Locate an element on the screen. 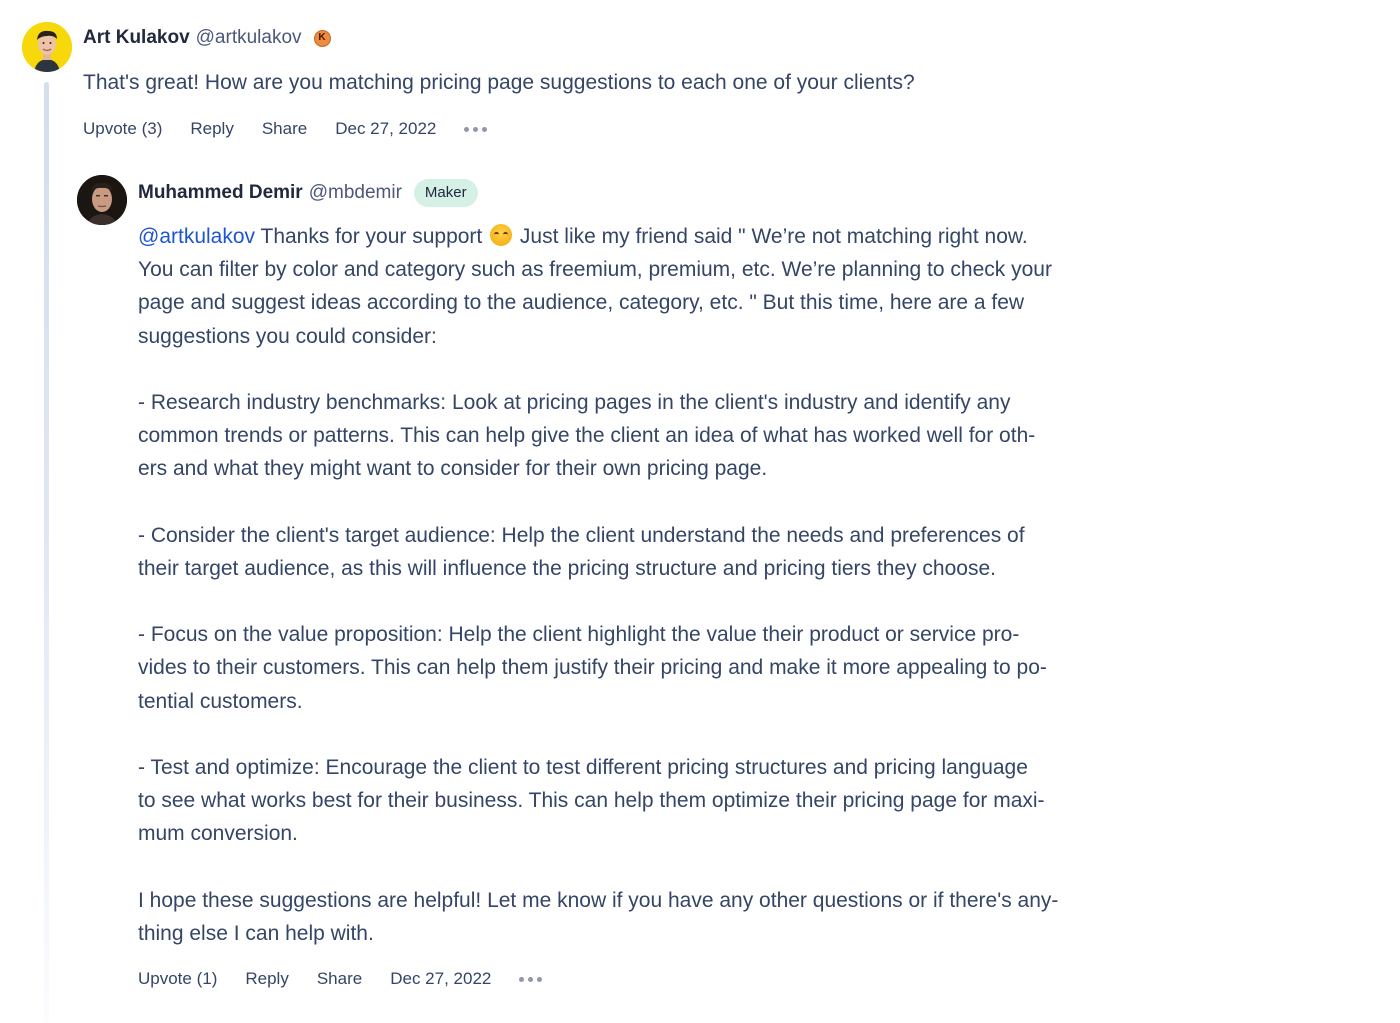 The height and width of the screenshot is (1023, 1400). comment-header: Muhammed Demir @mbdemir Maker is located at coordinates (308, 193).